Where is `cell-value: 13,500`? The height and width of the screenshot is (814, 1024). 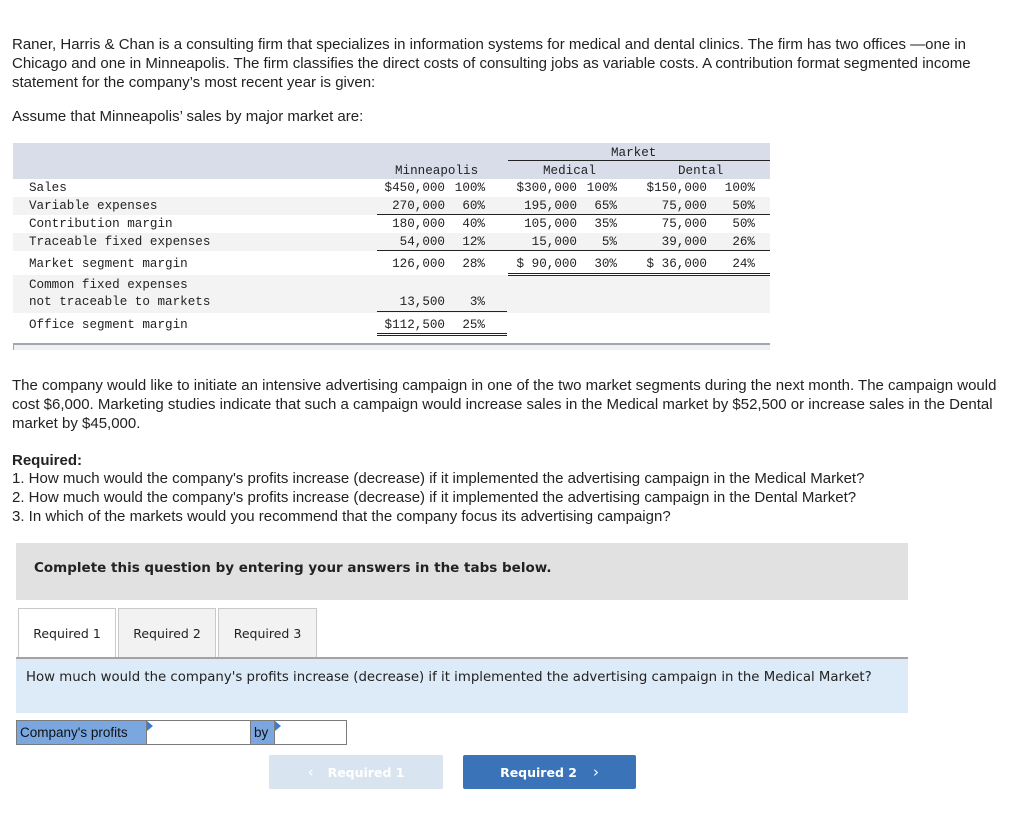
cell-value: 13,500 is located at coordinates (422, 302).